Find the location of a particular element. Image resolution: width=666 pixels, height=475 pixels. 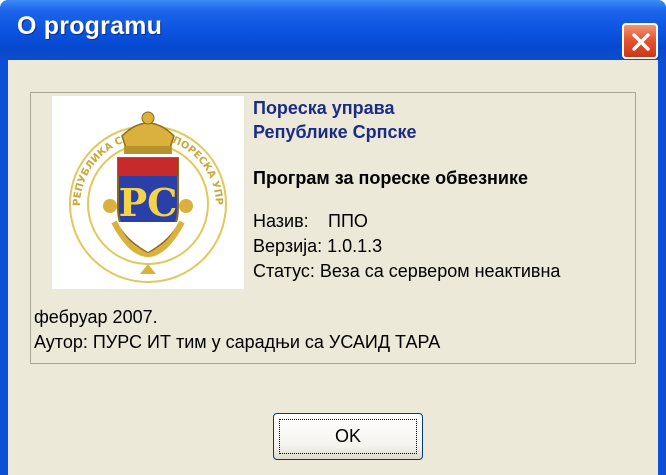

window-title: O programu is located at coordinates (90, 26).